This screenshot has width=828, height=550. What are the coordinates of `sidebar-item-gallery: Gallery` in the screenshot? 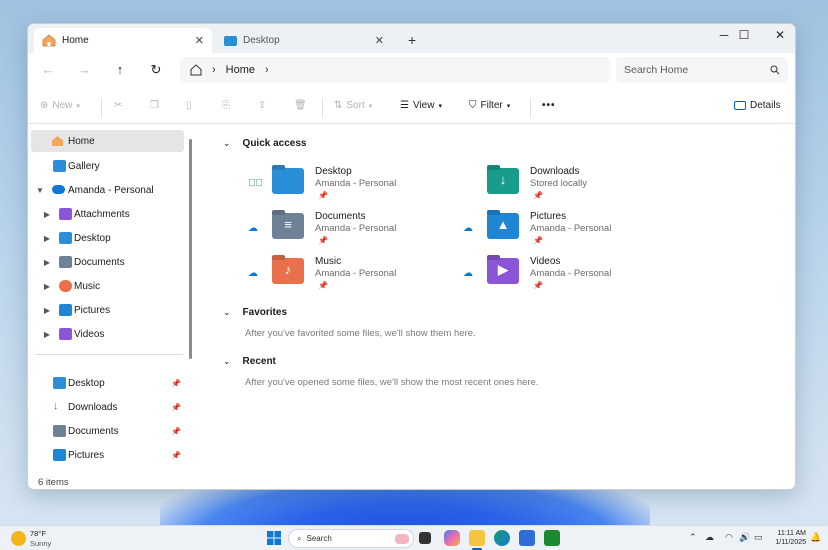 It's located at (106, 166).